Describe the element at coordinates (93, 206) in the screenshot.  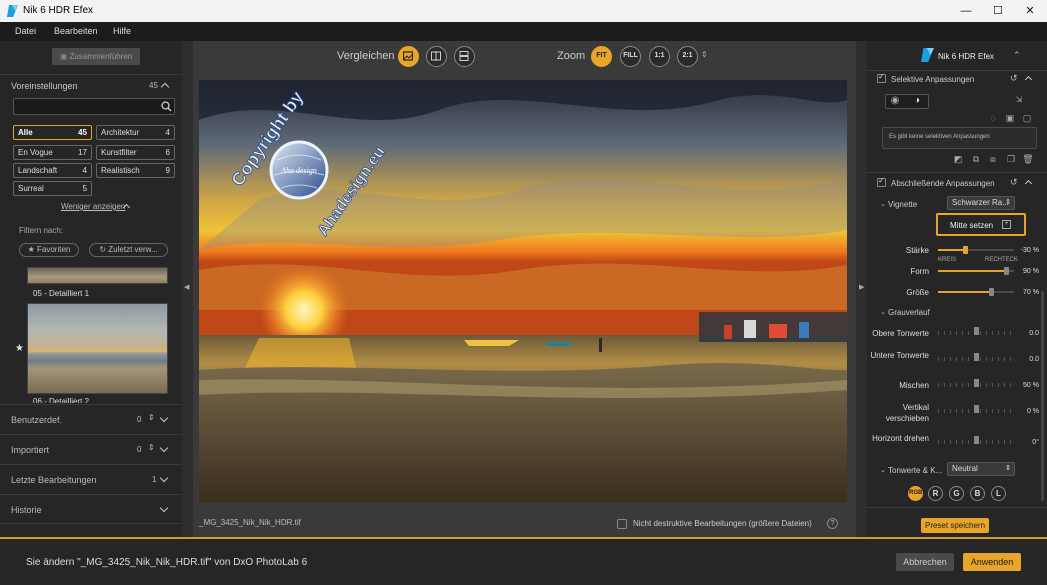
I see `show-less-link: Weniger anzeigen` at that location.